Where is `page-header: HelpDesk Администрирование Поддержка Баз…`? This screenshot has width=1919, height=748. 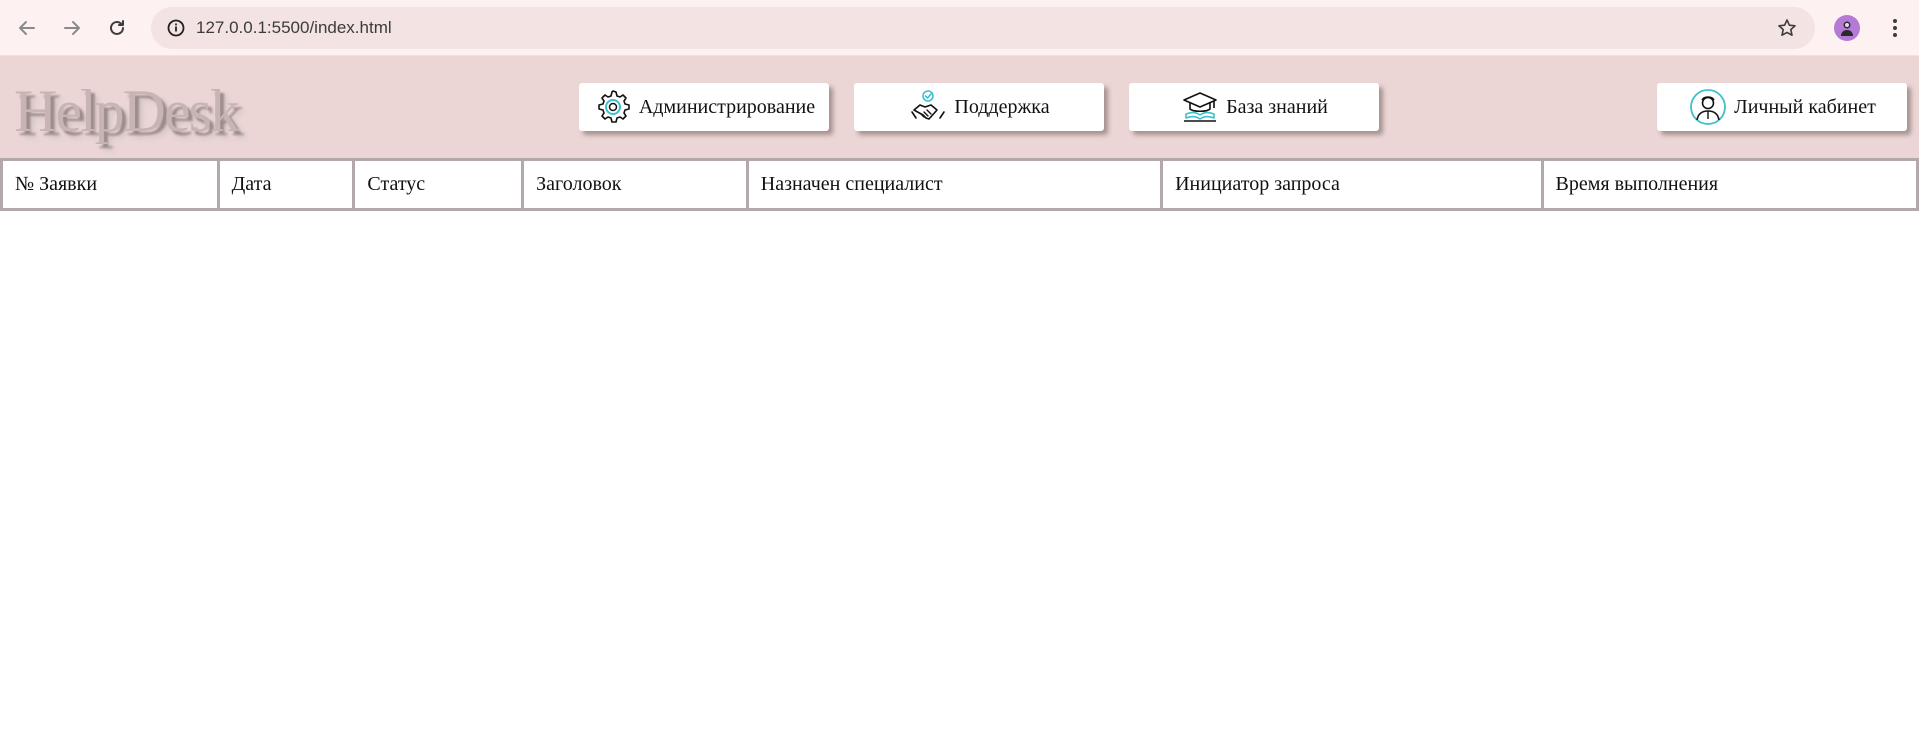
page-header: HelpDesk Администрирование Поддержка Баз… is located at coordinates (959, 107).